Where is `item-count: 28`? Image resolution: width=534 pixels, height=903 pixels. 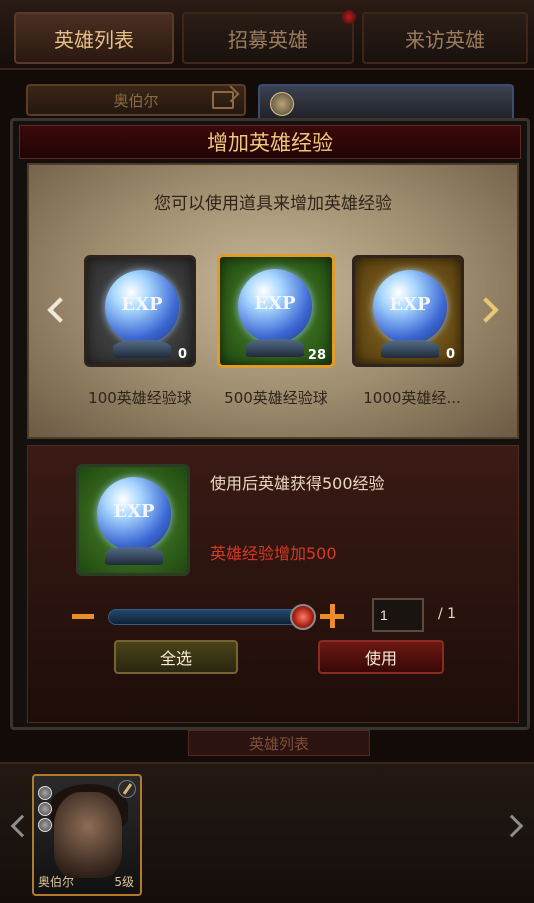
item-count: 28 is located at coordinates (316, 355).